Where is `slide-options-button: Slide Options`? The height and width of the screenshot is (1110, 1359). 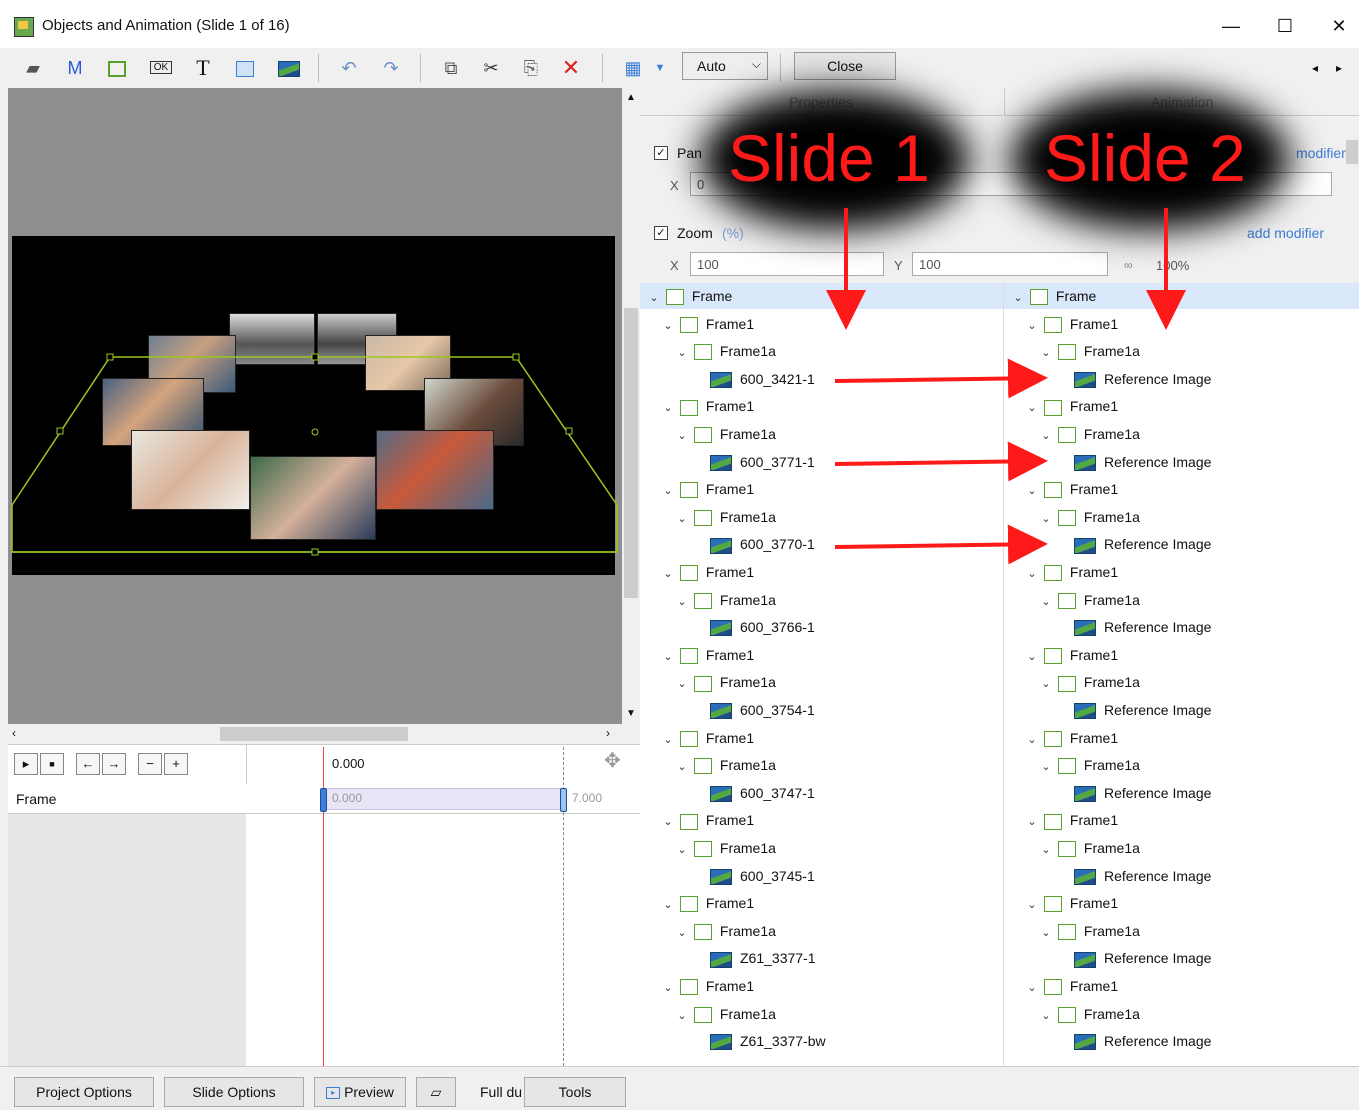 slide-options-button: Slide Options is located at coordinates (234, 1092).